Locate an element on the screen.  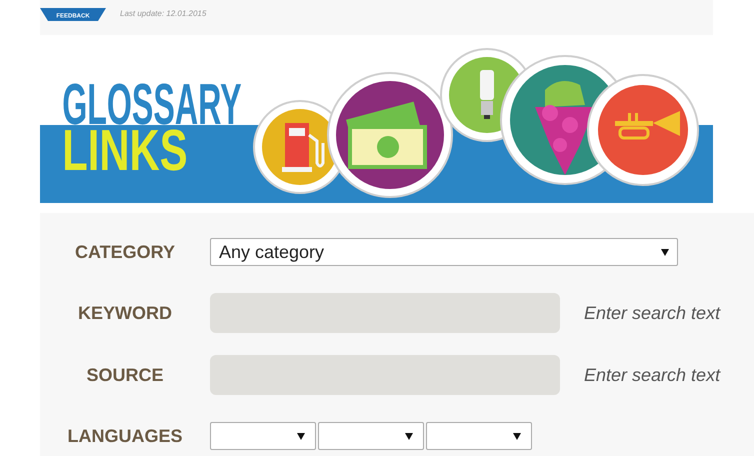
category-dropdown: Any category is located at coordinates (444, 252).